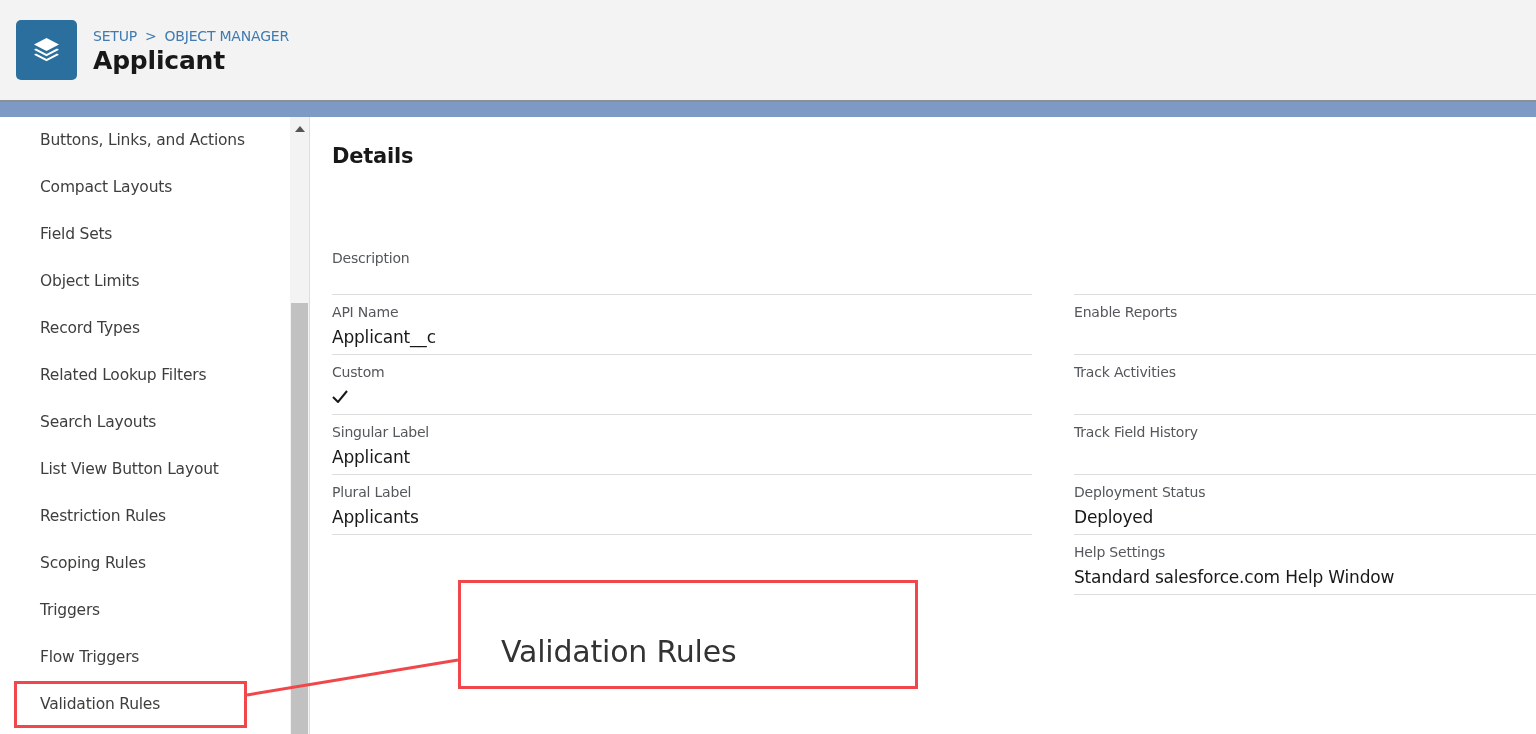 The image size is (1536, 734). Describe the element at coordinates (372, 491) in the screenshot. I see `field-label: Plural Label` at that location.